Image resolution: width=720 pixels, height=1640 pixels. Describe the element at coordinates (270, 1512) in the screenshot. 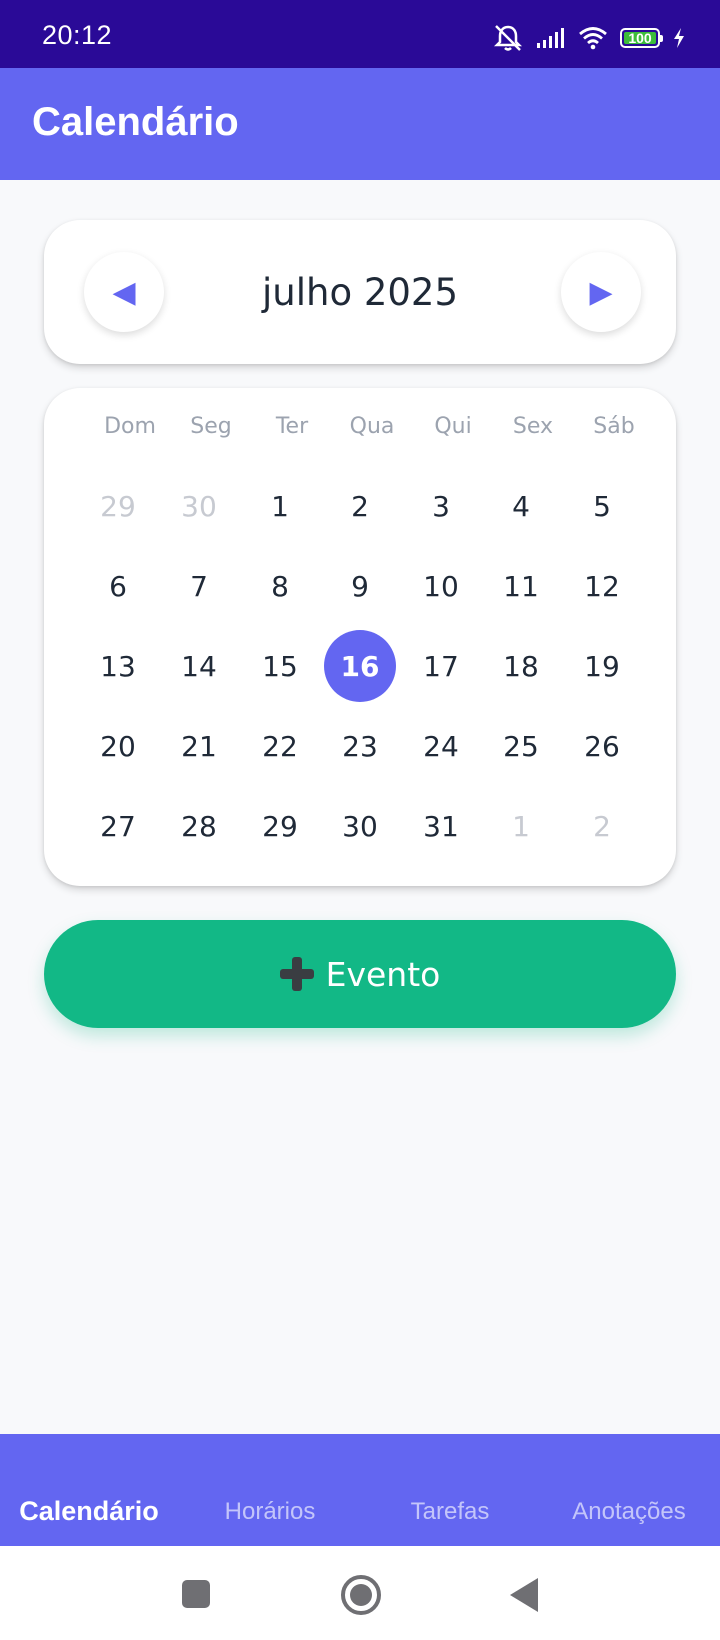

I see `tab-horarios: Horários` at that location.